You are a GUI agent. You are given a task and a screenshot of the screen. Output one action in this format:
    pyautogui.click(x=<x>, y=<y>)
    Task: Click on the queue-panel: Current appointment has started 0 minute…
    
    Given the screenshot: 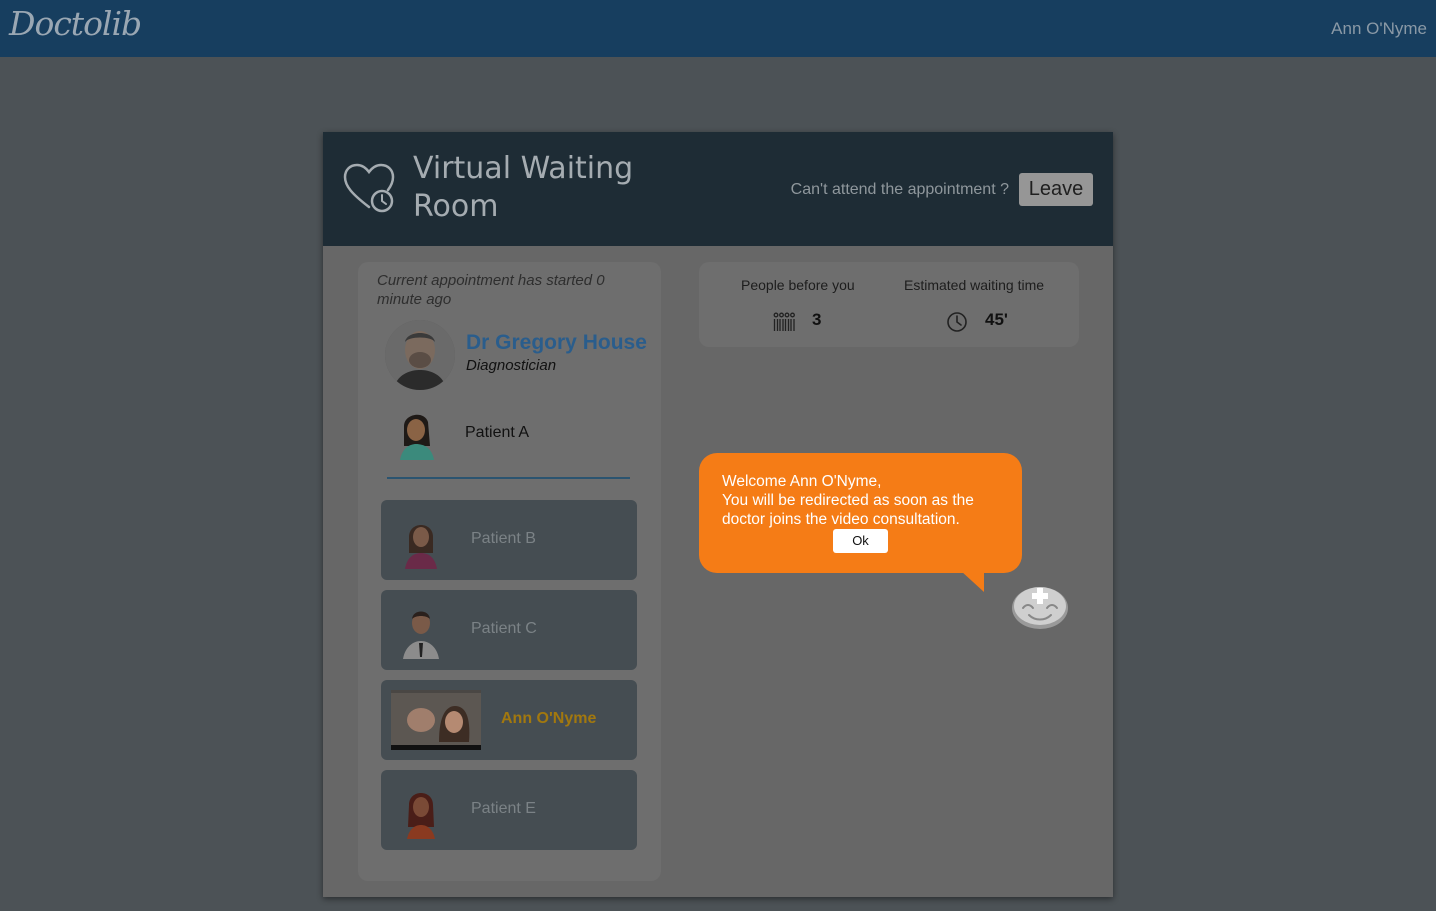 What is the action you would take?
    pyautogui.click(x=509, y=571)
    